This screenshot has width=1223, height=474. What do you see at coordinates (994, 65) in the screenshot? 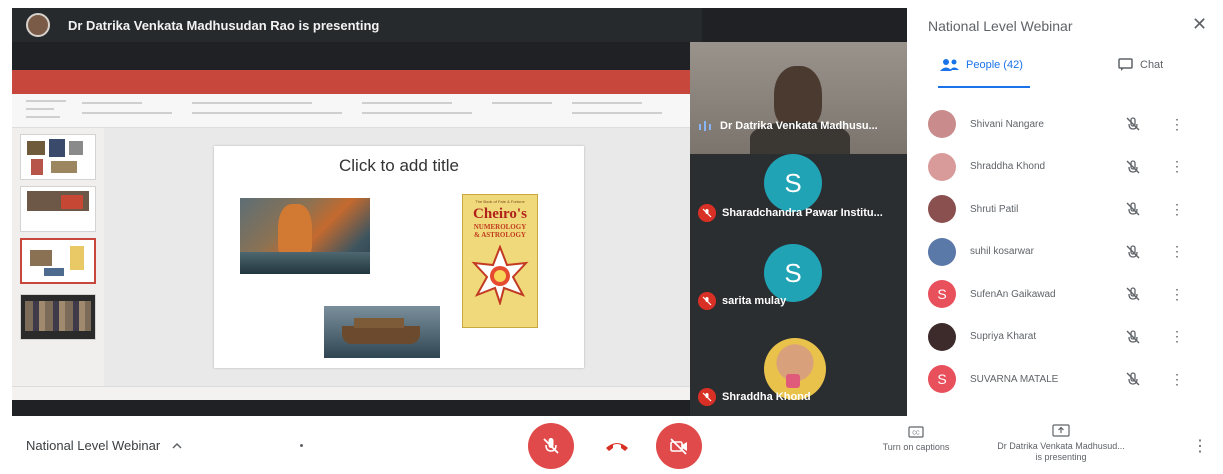
I see `tab-people-label: People (42)` at bounding box center [994, 65].